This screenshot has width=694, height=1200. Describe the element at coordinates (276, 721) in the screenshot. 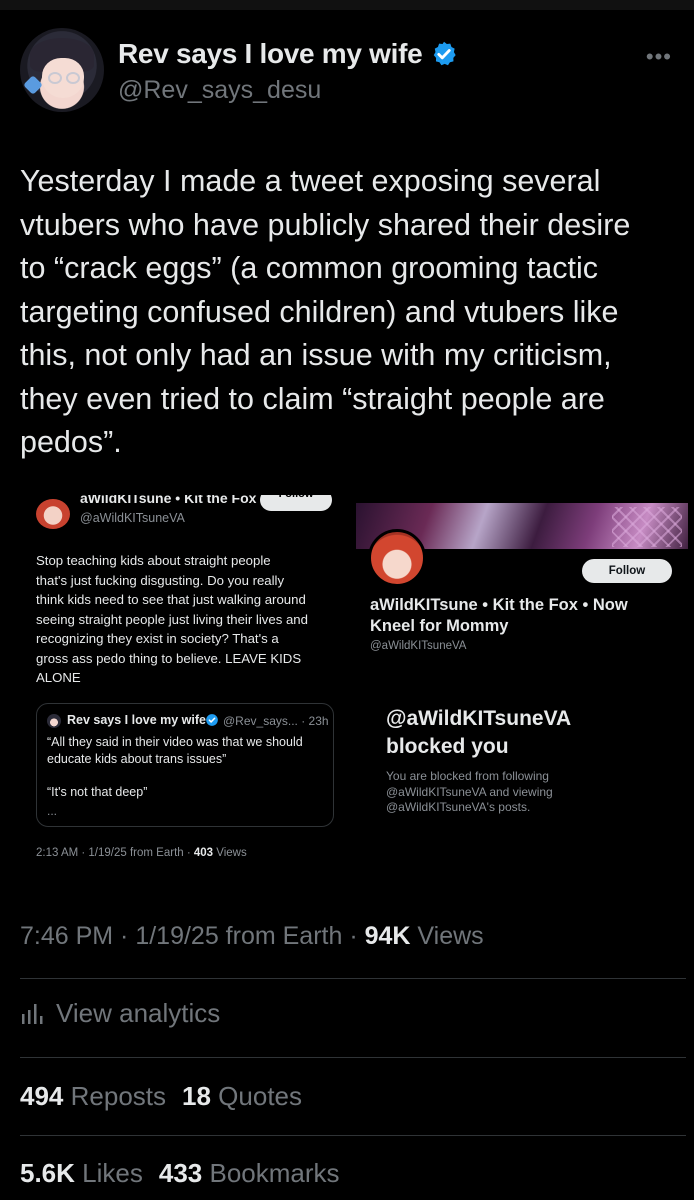

I see `quote-meta: @Rev_says... · 23h` at that location.